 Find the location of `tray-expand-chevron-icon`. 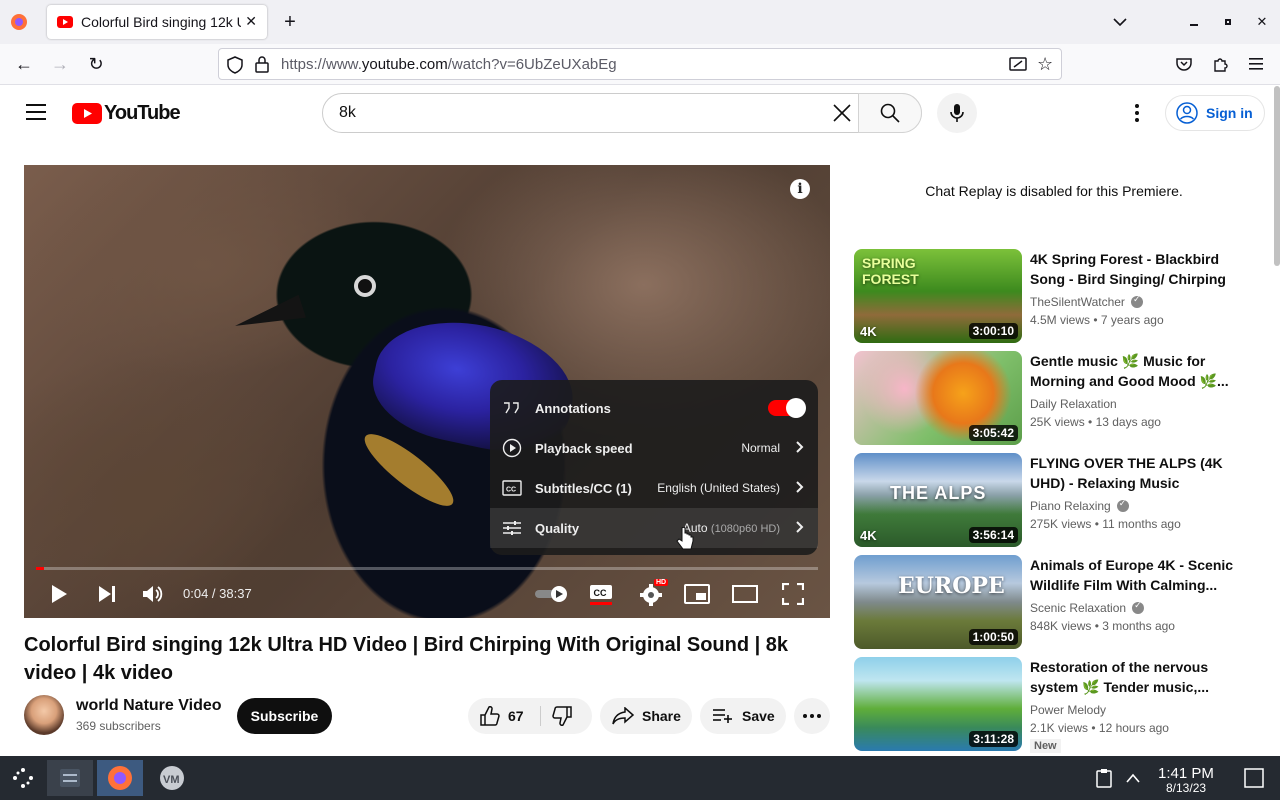

tray-expand-chevron-icon is located at coordinates (1133, 779).